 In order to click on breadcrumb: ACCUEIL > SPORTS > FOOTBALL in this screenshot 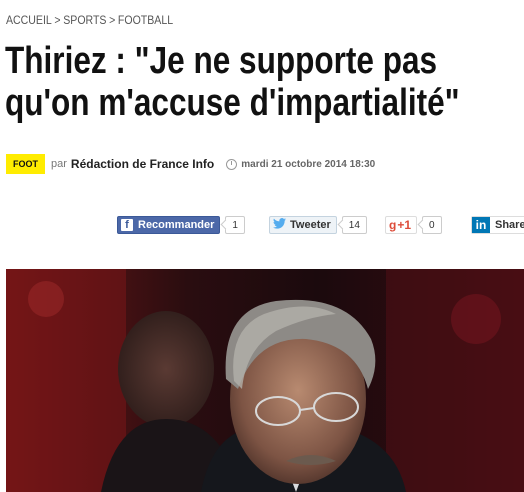, I will do `click(89, 20)`.